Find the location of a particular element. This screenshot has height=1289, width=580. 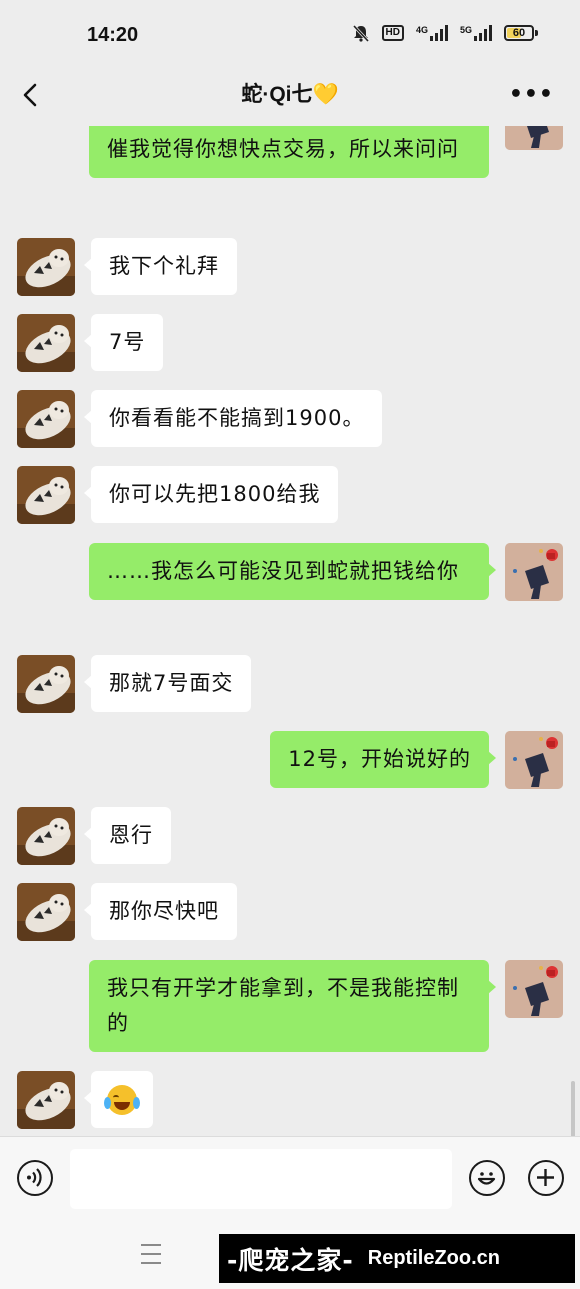

message-text: 你可以先把1800给我 is located at coordinates (215, 494).